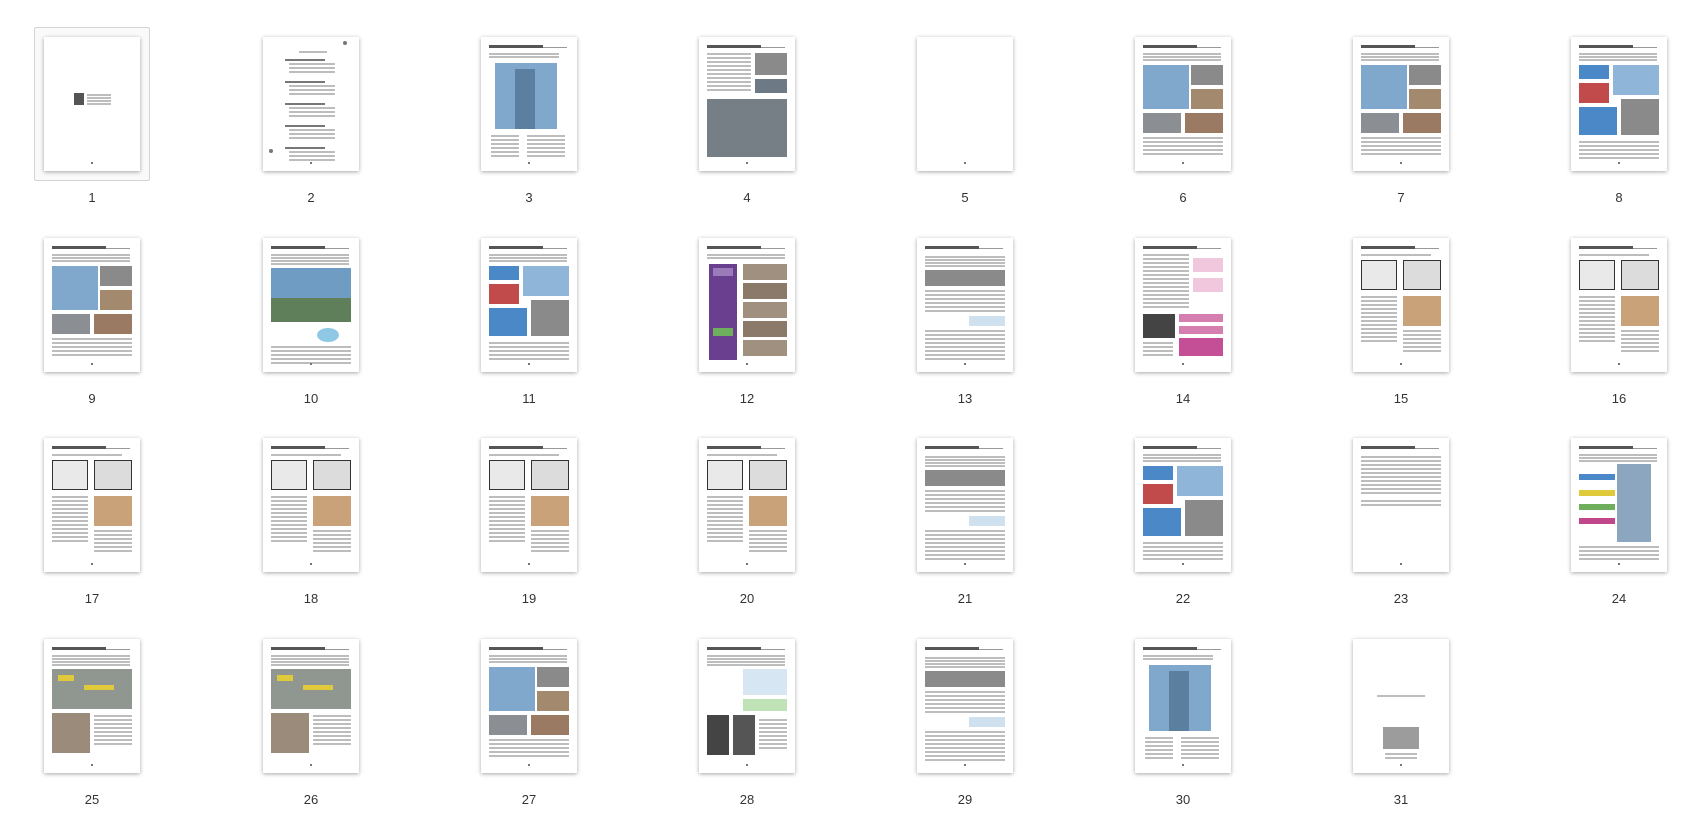 The height and width of the screenshot is (832, 1686). I want to click on page-thumbnail: 19, so click(529, 530).